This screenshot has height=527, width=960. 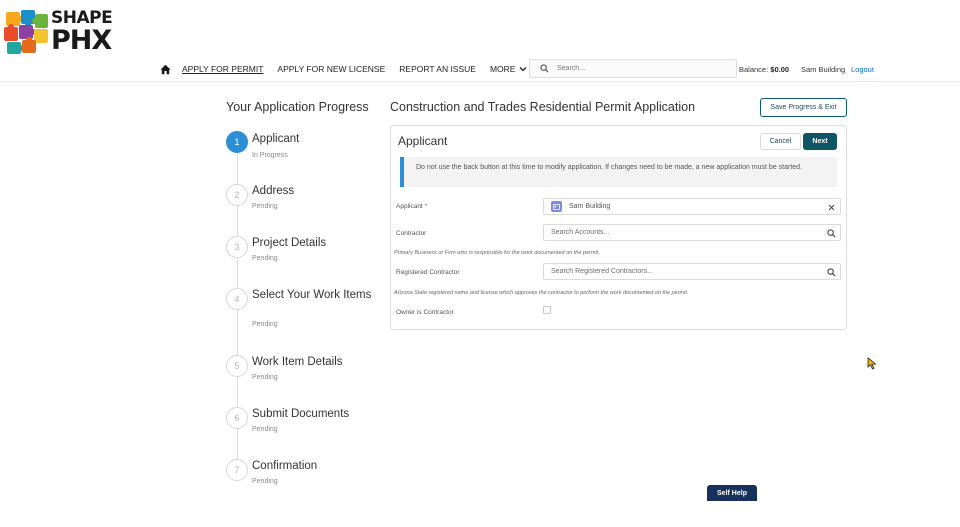 What do you see at coordinates (547, 310) in the screenshot?
I see `owner-is-contractor-checkbox` at bounding box center [547, 310].